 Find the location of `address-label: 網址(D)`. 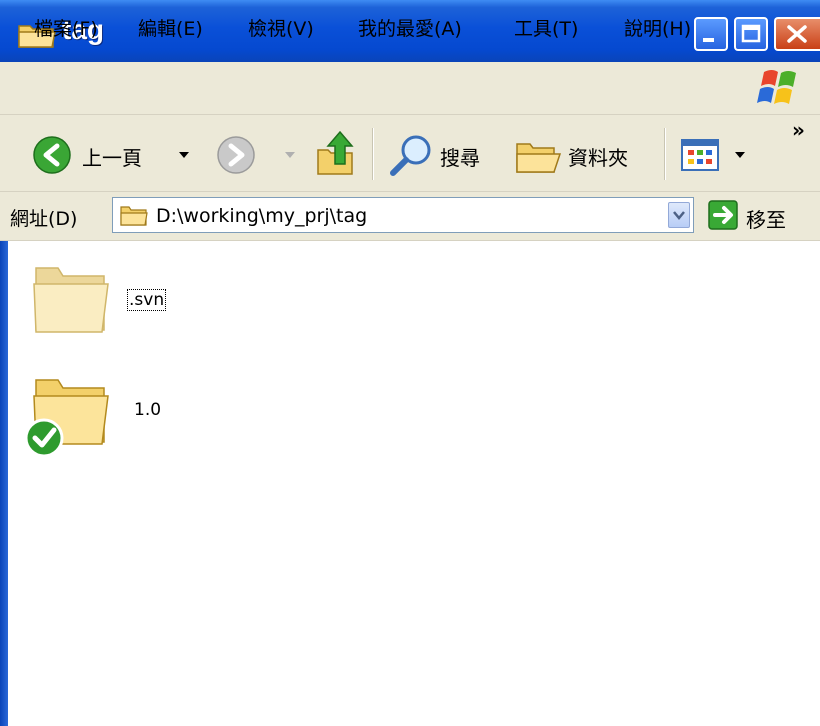

address-label: 網址(D) is located at coordinates (44, 219).